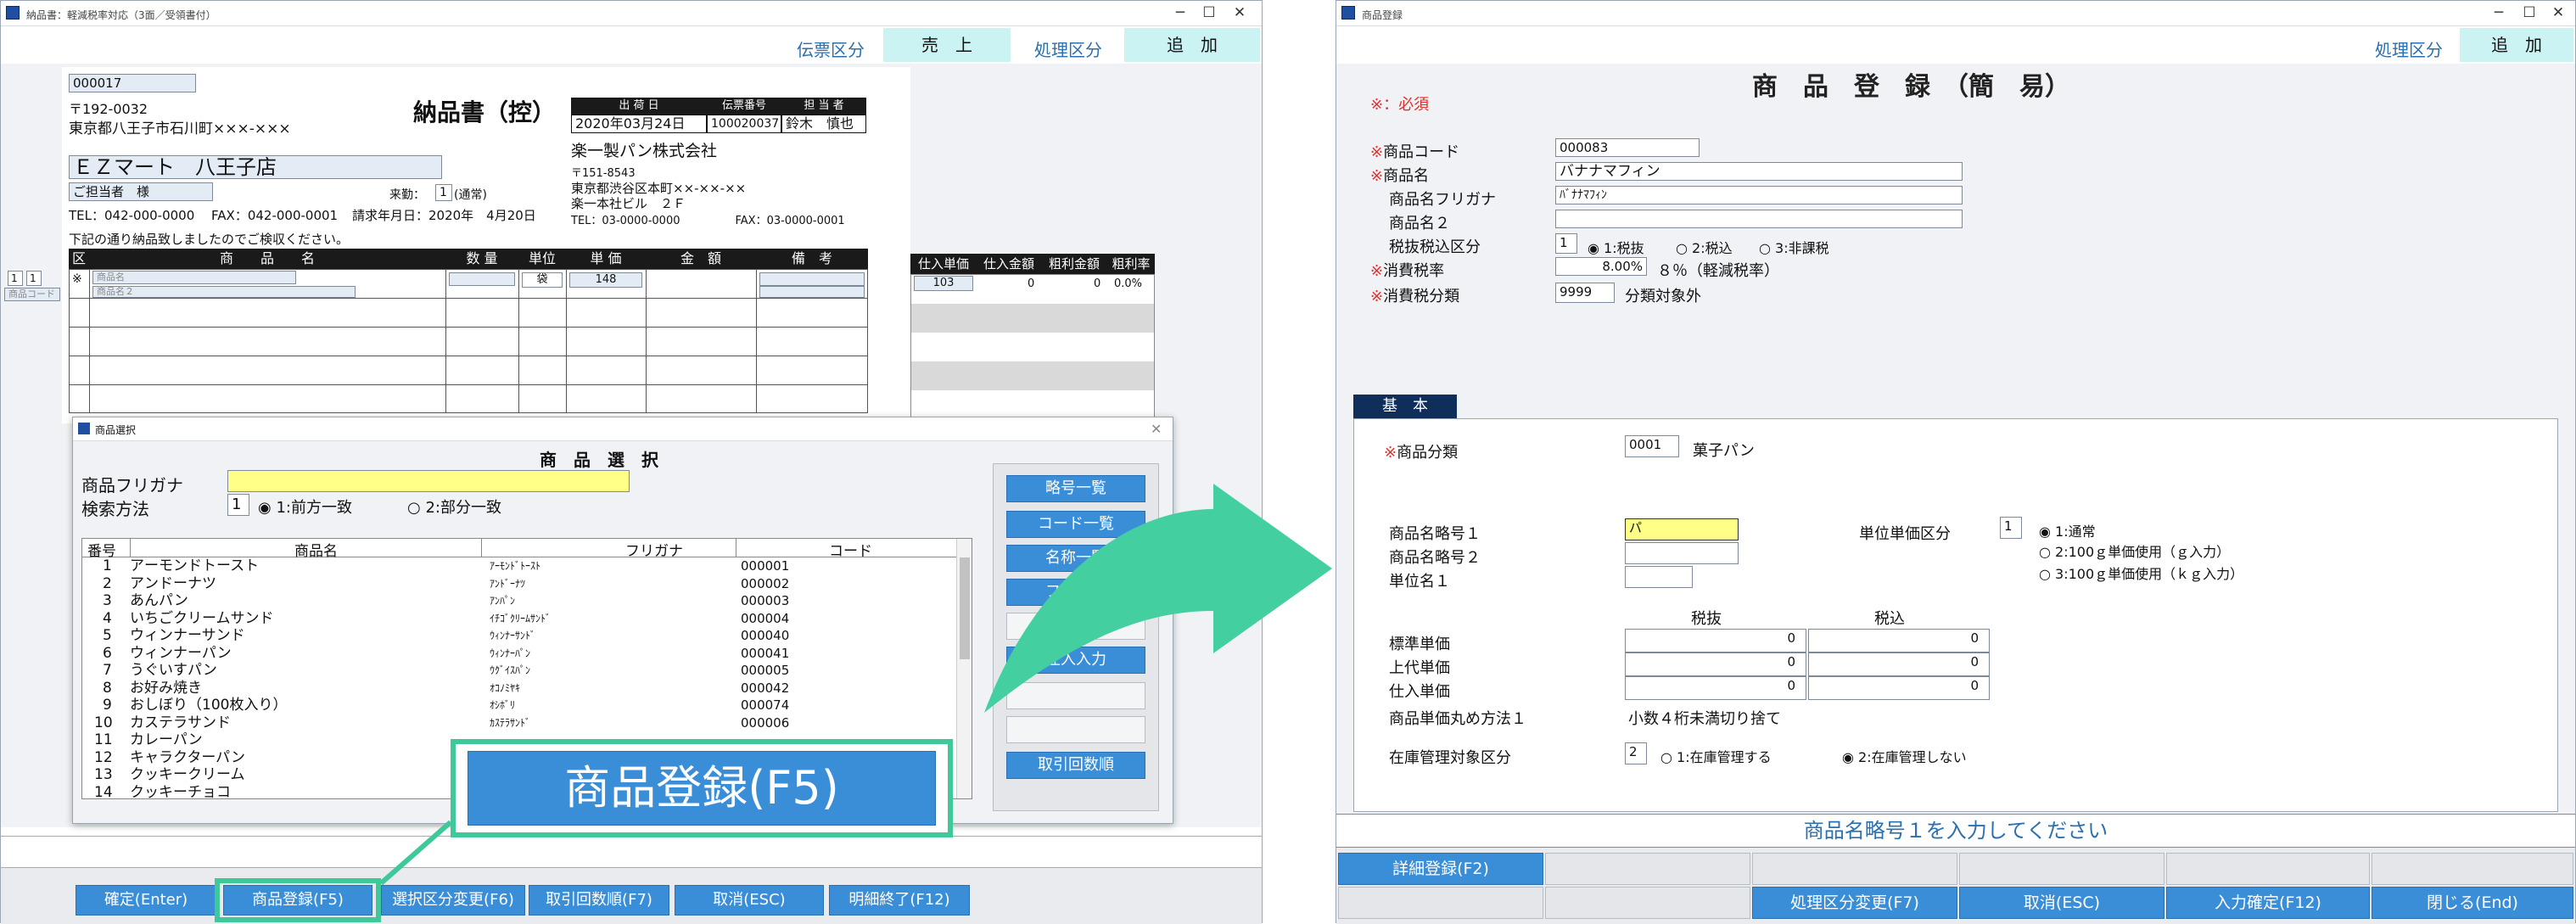 The width and height of the screenshot is (2576, 924). What do you see at coordinates (1415, 152) in the screenshot?
I see `code-label: ※商品コード` at bounding box center [1415, 152].